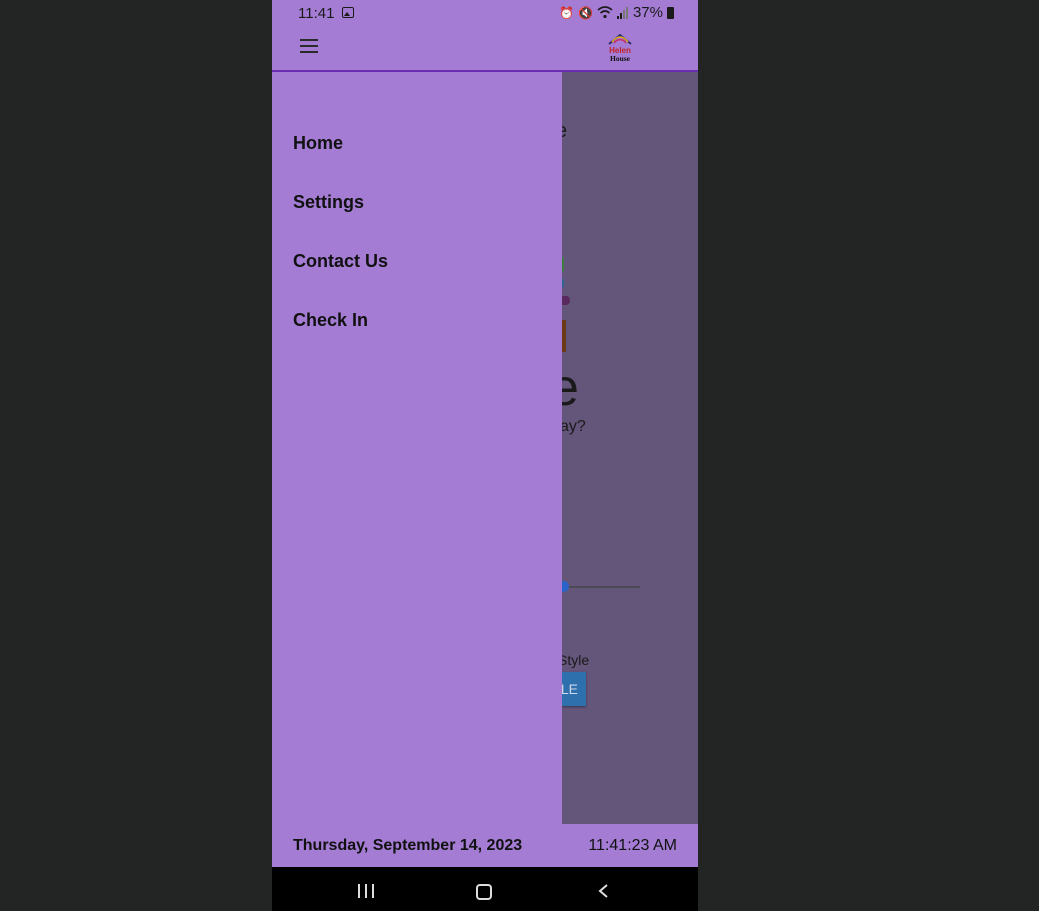 The height and width of the screenshot is (911, 1039). Describe the element at coordinates (576, 660) in the screenshot. I see `background-style-label: Style` at that location.